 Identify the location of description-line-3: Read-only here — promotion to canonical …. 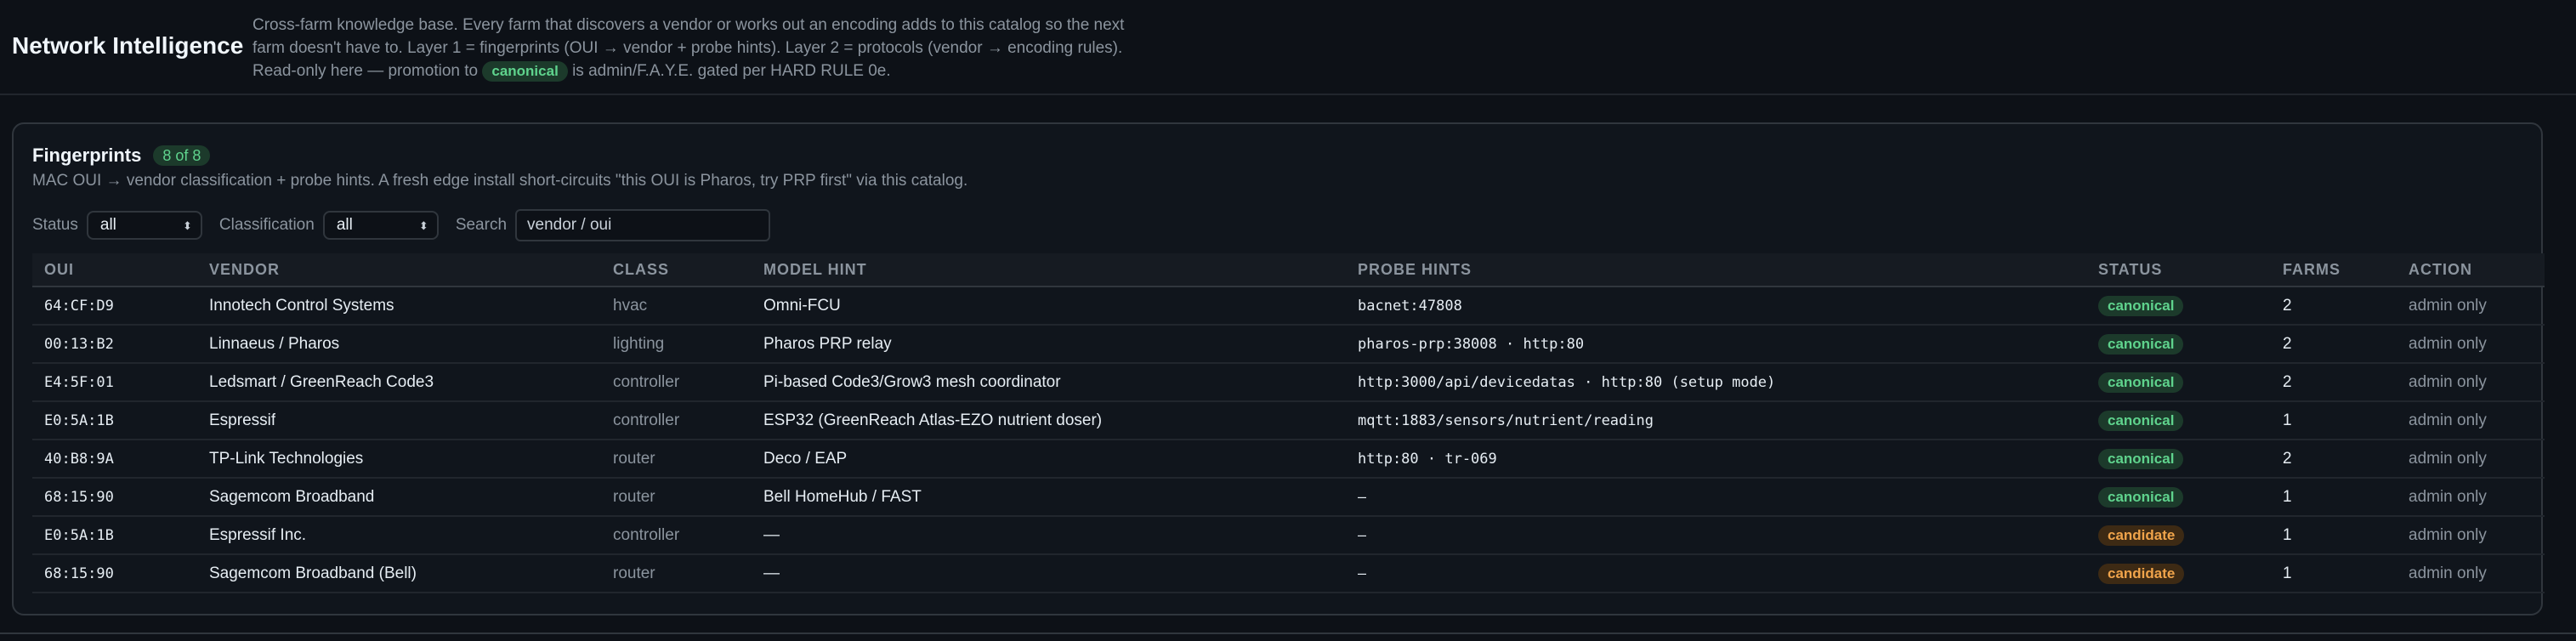
(720, 71).